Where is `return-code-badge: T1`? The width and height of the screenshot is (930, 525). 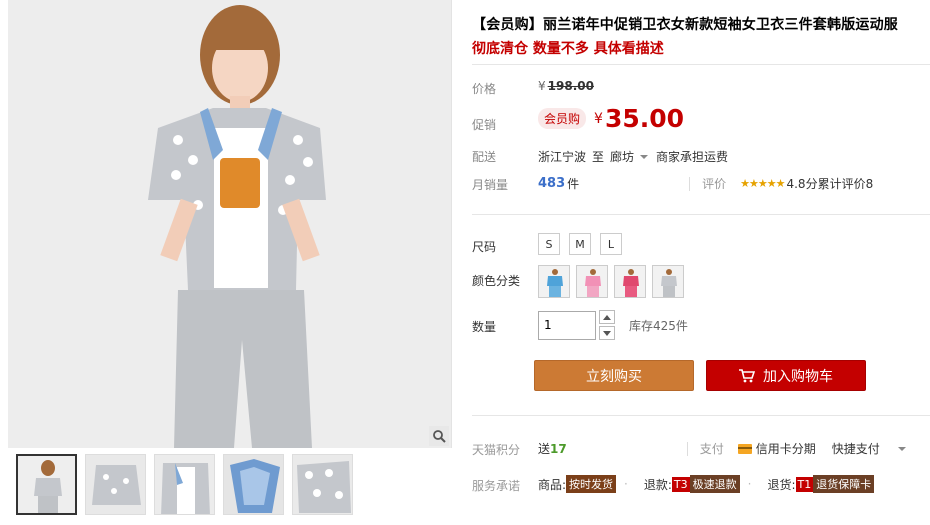 return-code-badge: T1 is located at coordinates (804, 484).